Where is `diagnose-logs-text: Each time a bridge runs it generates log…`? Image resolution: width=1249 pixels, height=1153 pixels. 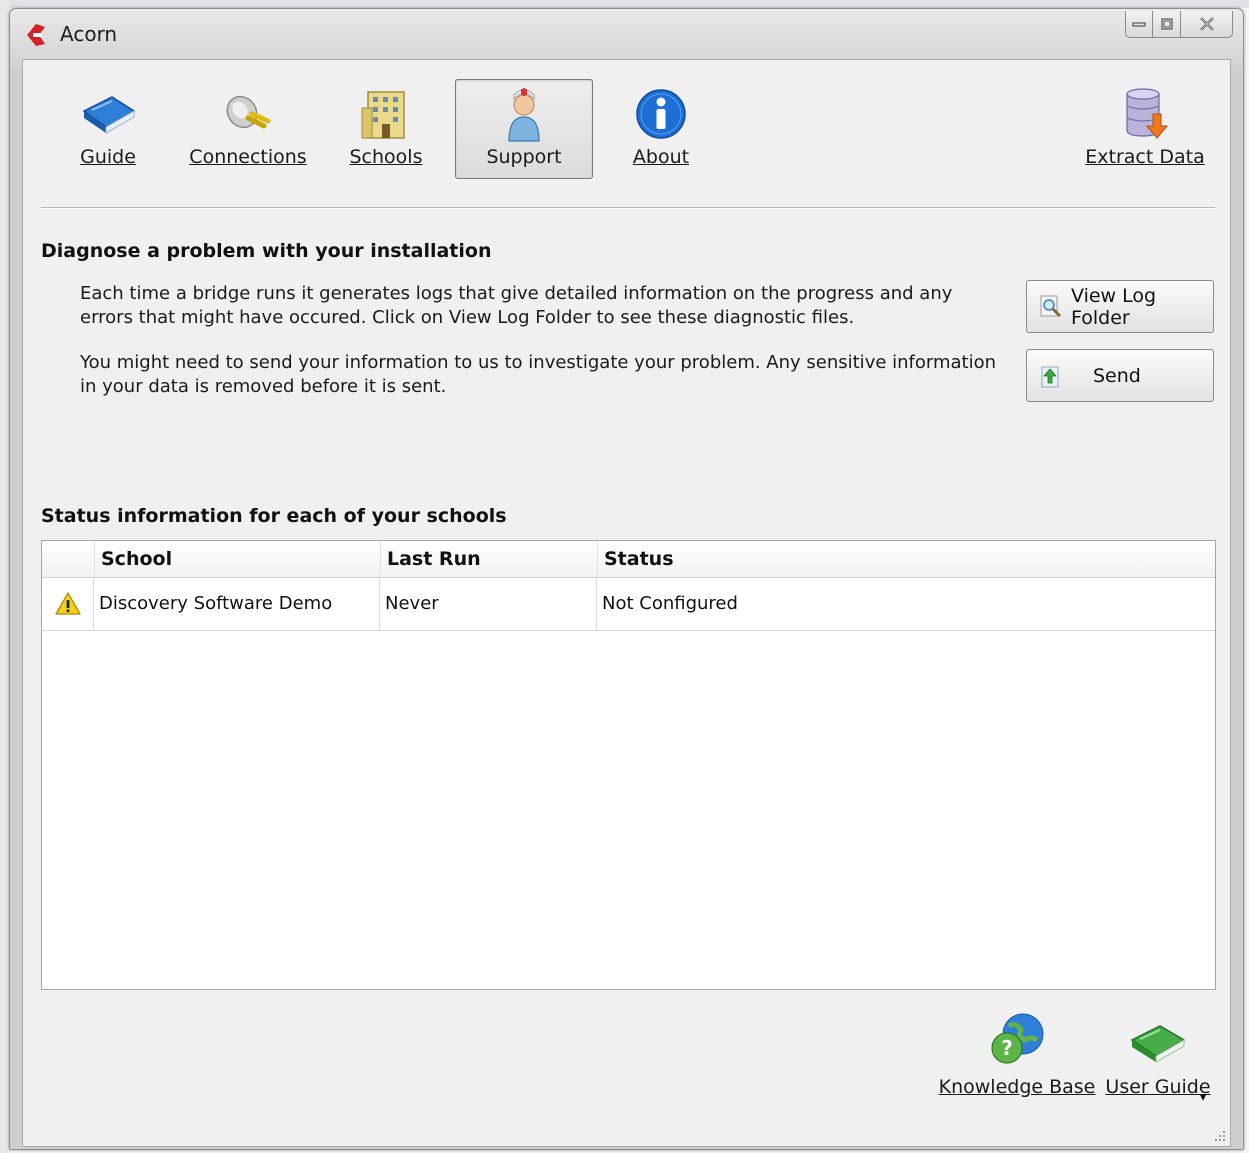
diagnose-logs-text: Each time a bridge runs it generates log… is located at coordinates (516, 305).